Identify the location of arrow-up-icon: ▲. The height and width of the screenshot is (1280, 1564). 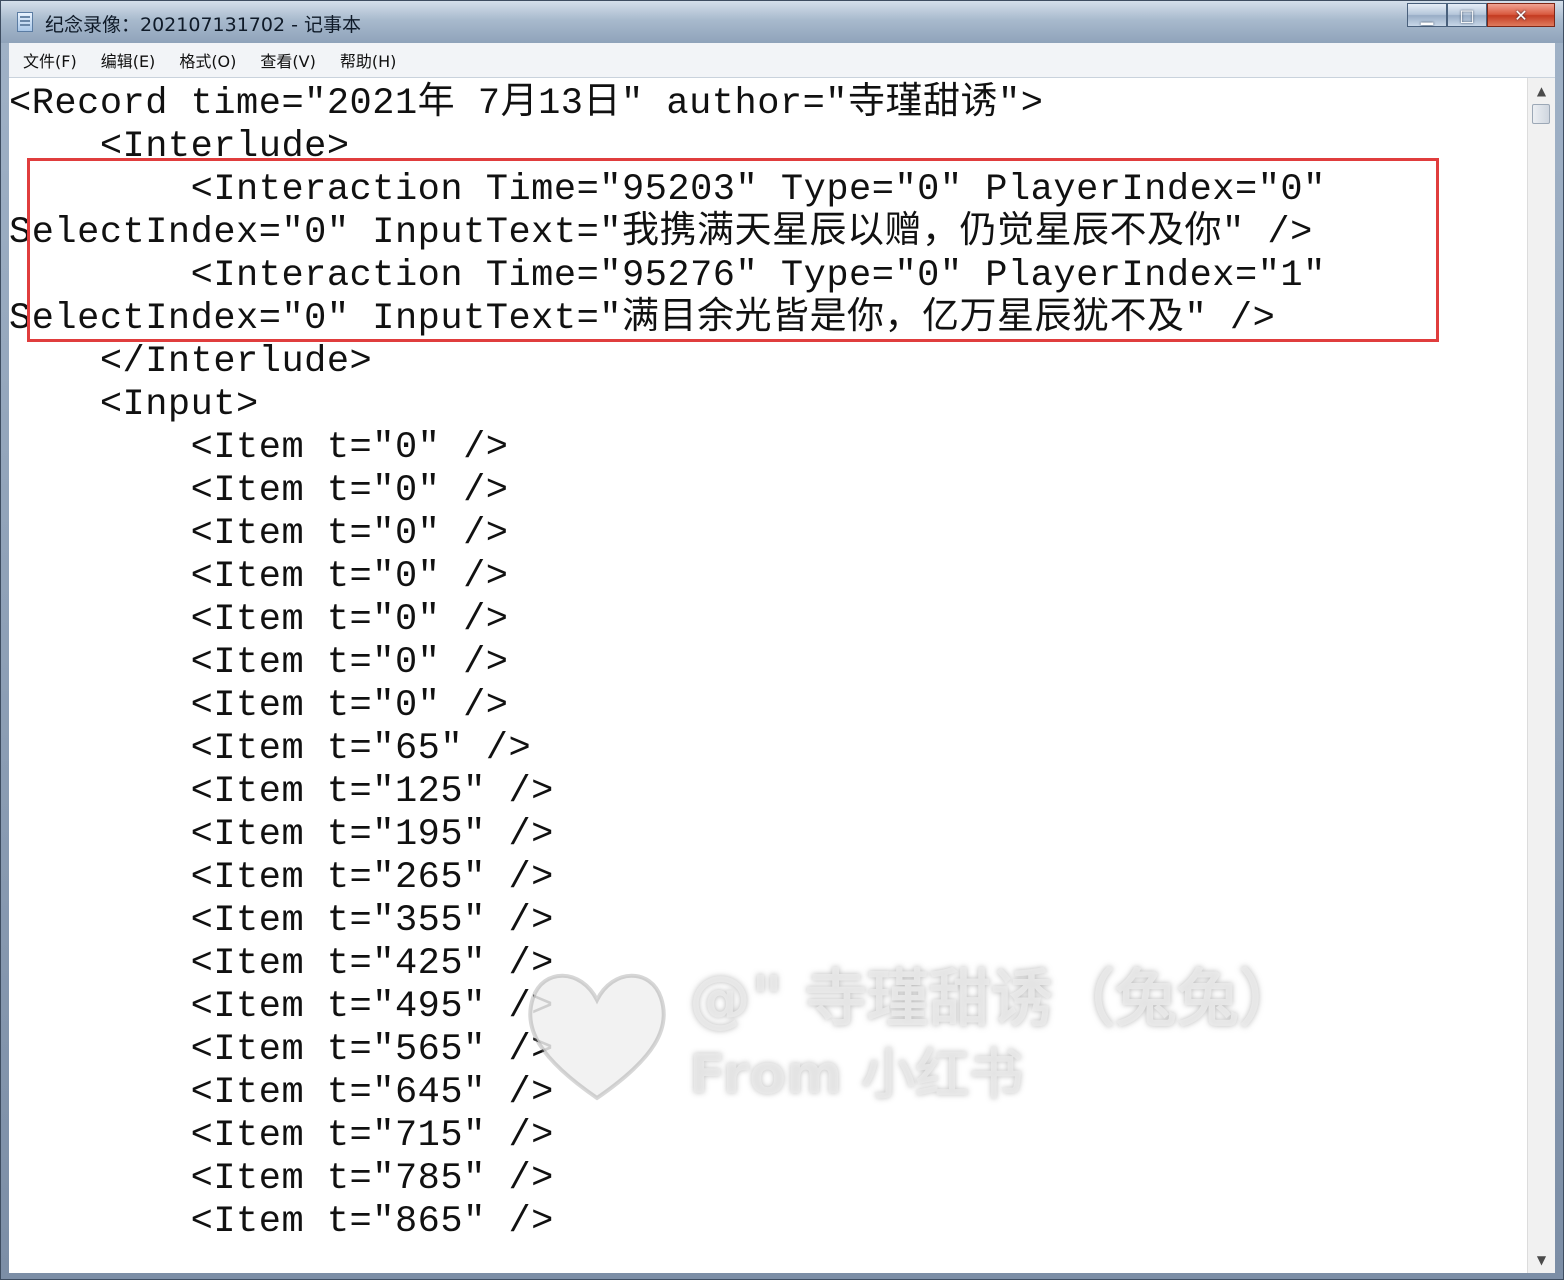
(1541, 91).